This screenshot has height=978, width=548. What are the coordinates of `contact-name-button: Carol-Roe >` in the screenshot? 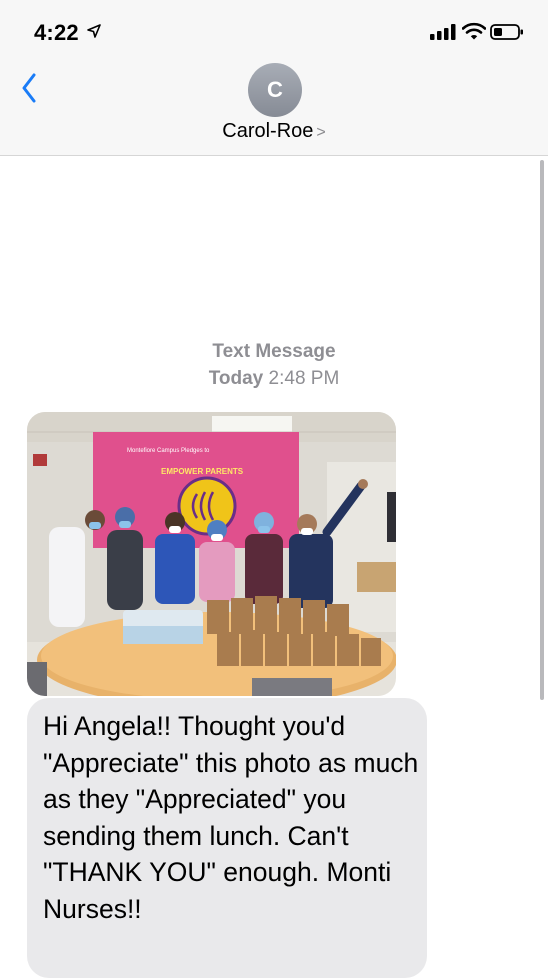 It's located at (274, 131).